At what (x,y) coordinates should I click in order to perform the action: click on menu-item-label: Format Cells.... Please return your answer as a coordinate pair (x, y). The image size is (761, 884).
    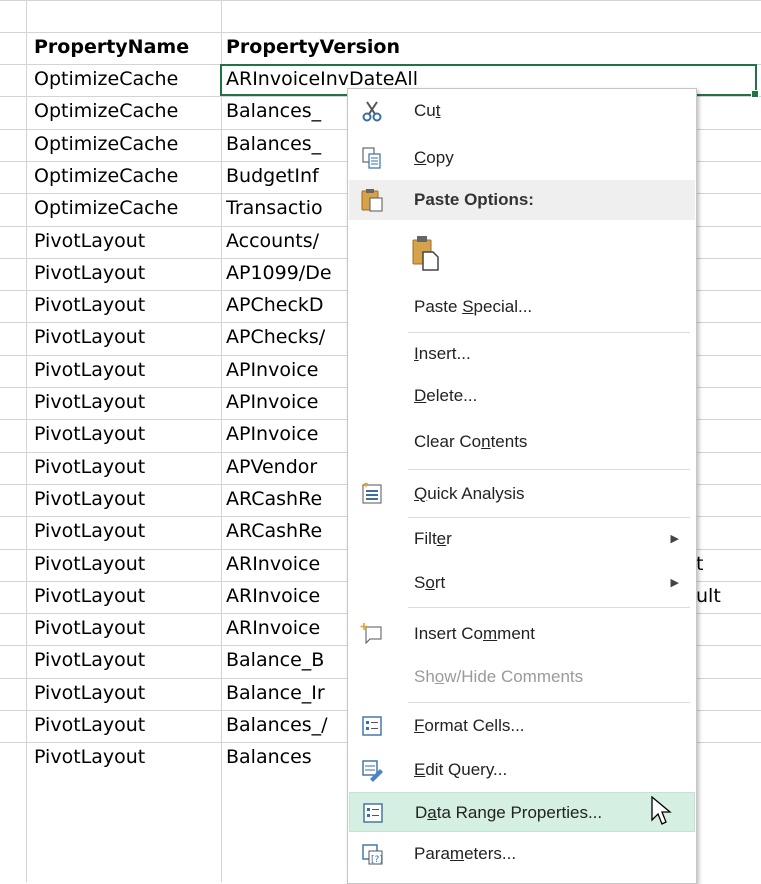
    Looking at the image, I should click on (469, 725).